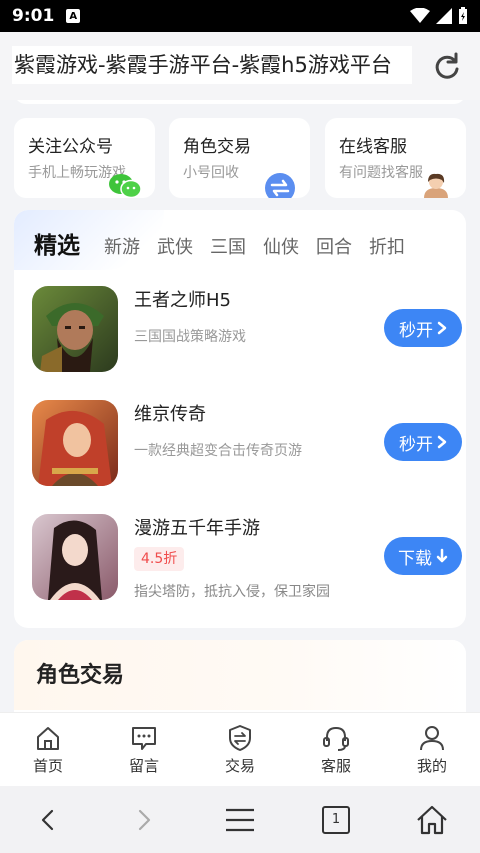 This screenshot has width=480, height=853. I want to click on quick-link-subtitle: 小号回收, so click(211, 173).